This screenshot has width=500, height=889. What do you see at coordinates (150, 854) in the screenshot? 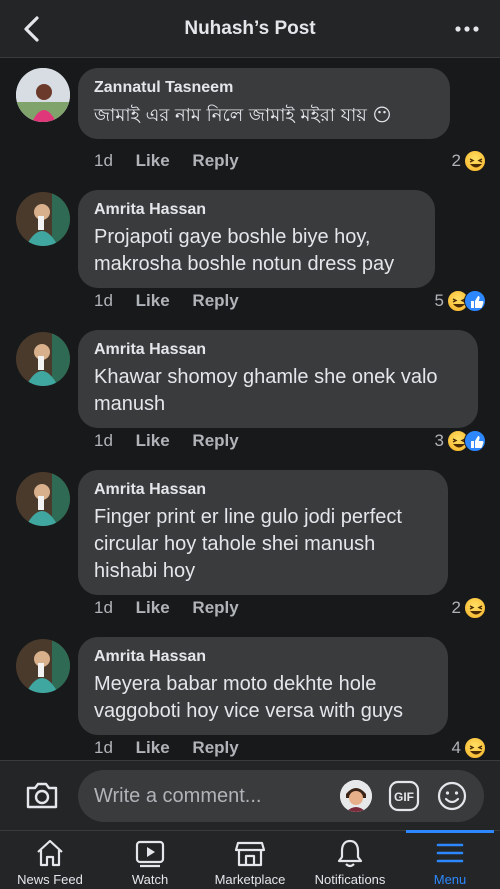
I see `watch-icon` at bounding box center [150, 854].